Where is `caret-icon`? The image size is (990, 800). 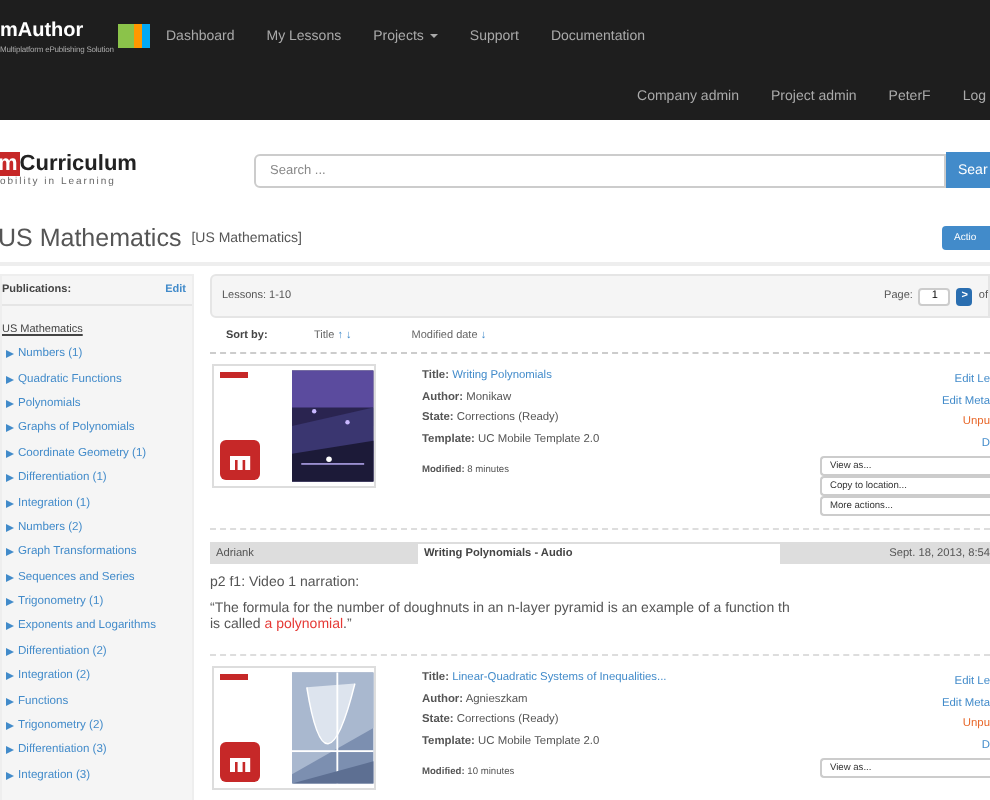 caret-icon is located at coordinates (433, 36).